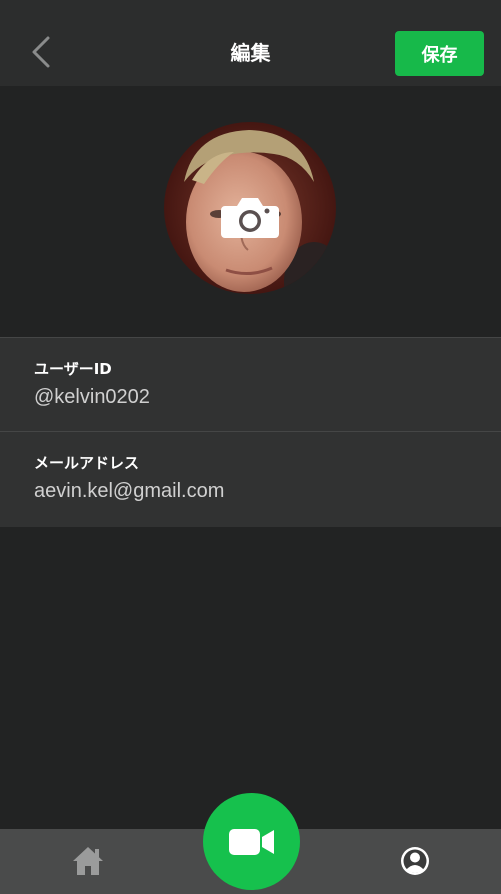 This screenshot has height=894, width=501. Describe the element at coordinates (87, 463) in the screenshot. I see `email-label: メールアドレス` at that location.